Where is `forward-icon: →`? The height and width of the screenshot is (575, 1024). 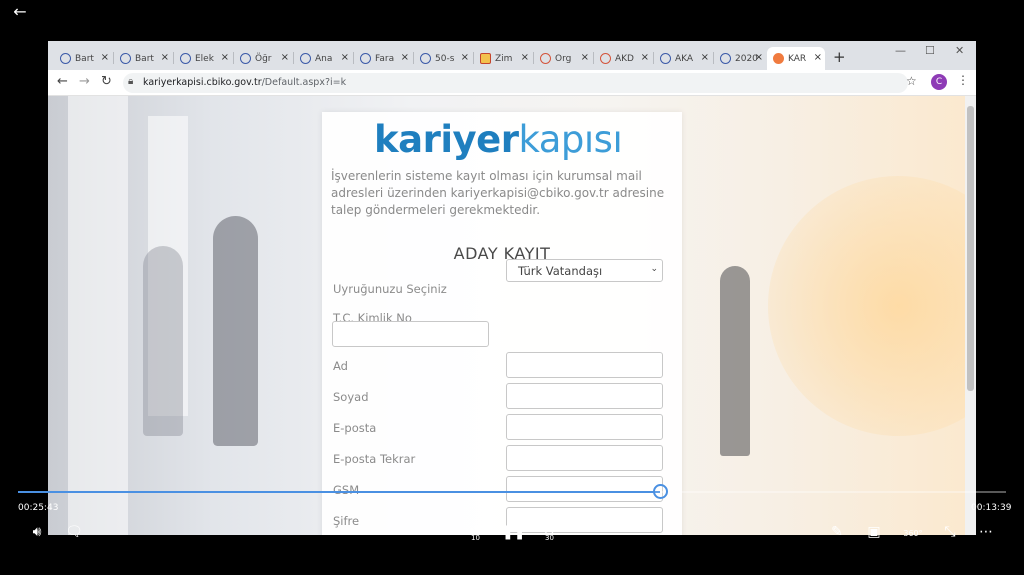
forward-icon: → is located at coordinates (84, 81).